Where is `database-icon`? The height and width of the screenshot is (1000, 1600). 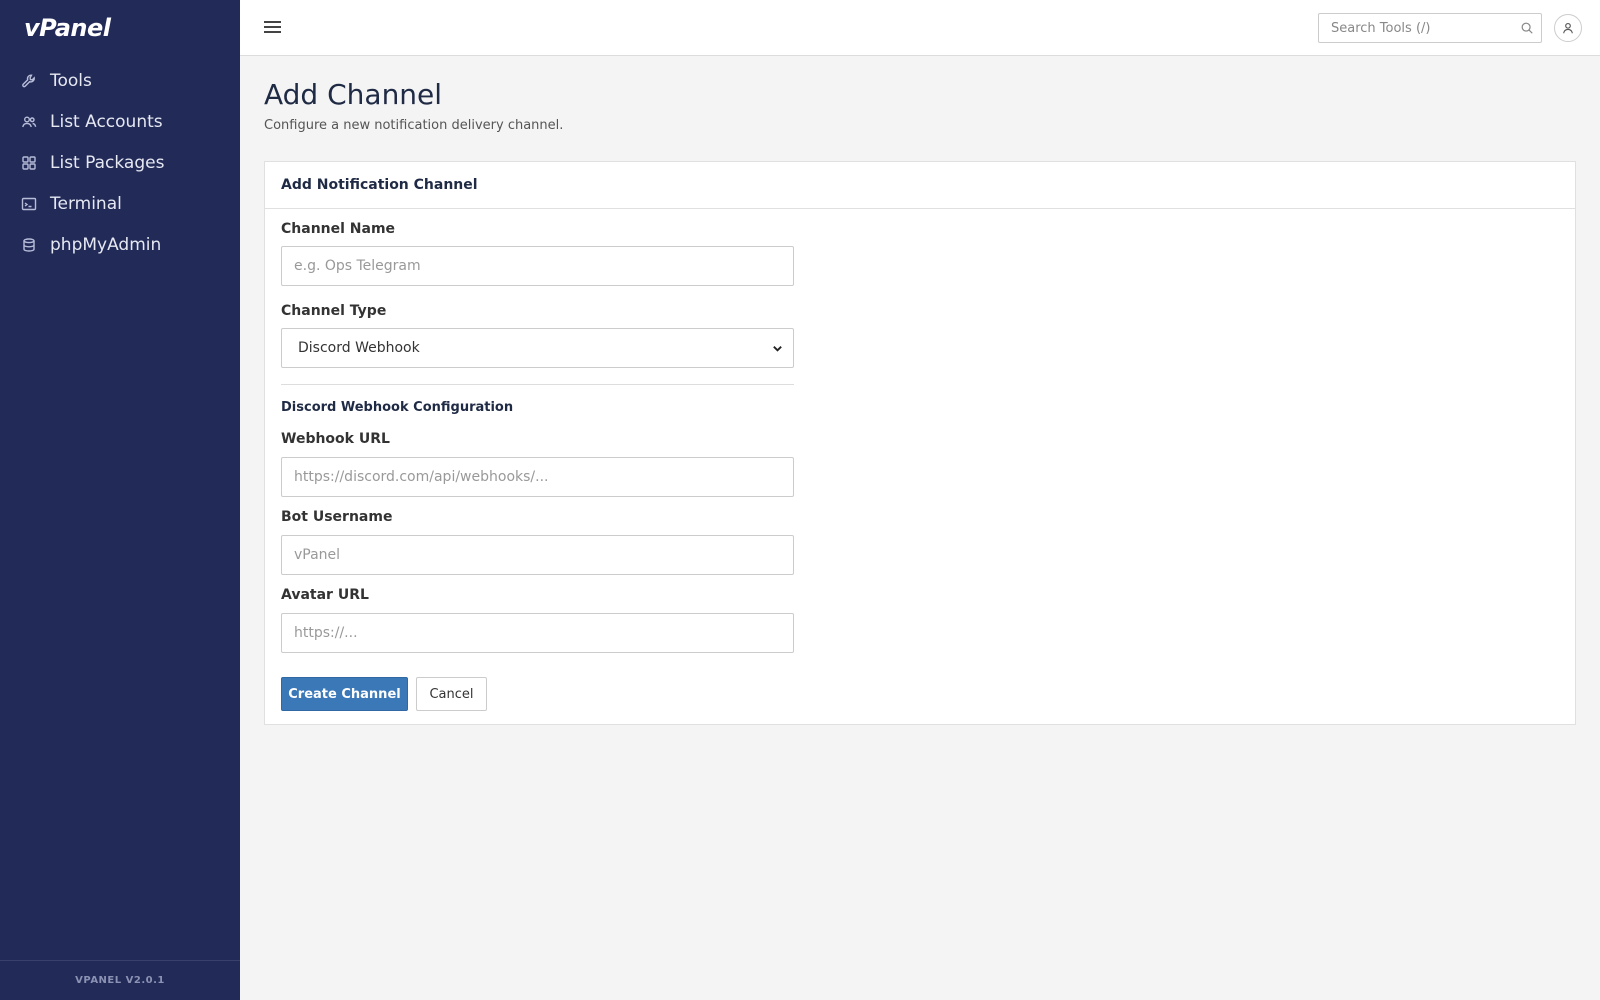 database-icon is located at coordinates (29, 245).